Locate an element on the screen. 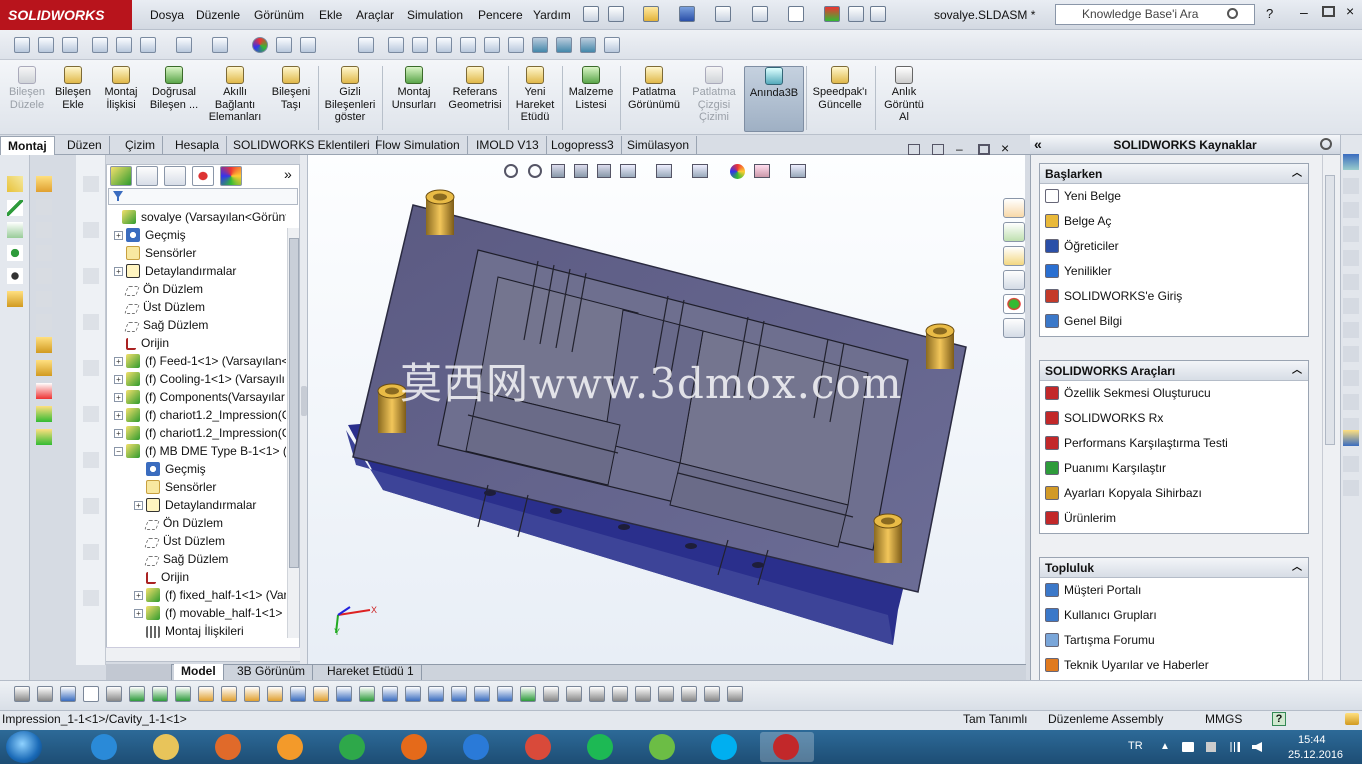 The height and width of the screenshot is (764, 1362). tree-item: + (f) Cooling-1<1> (Varsayılı is located at coordinates (199, 379).